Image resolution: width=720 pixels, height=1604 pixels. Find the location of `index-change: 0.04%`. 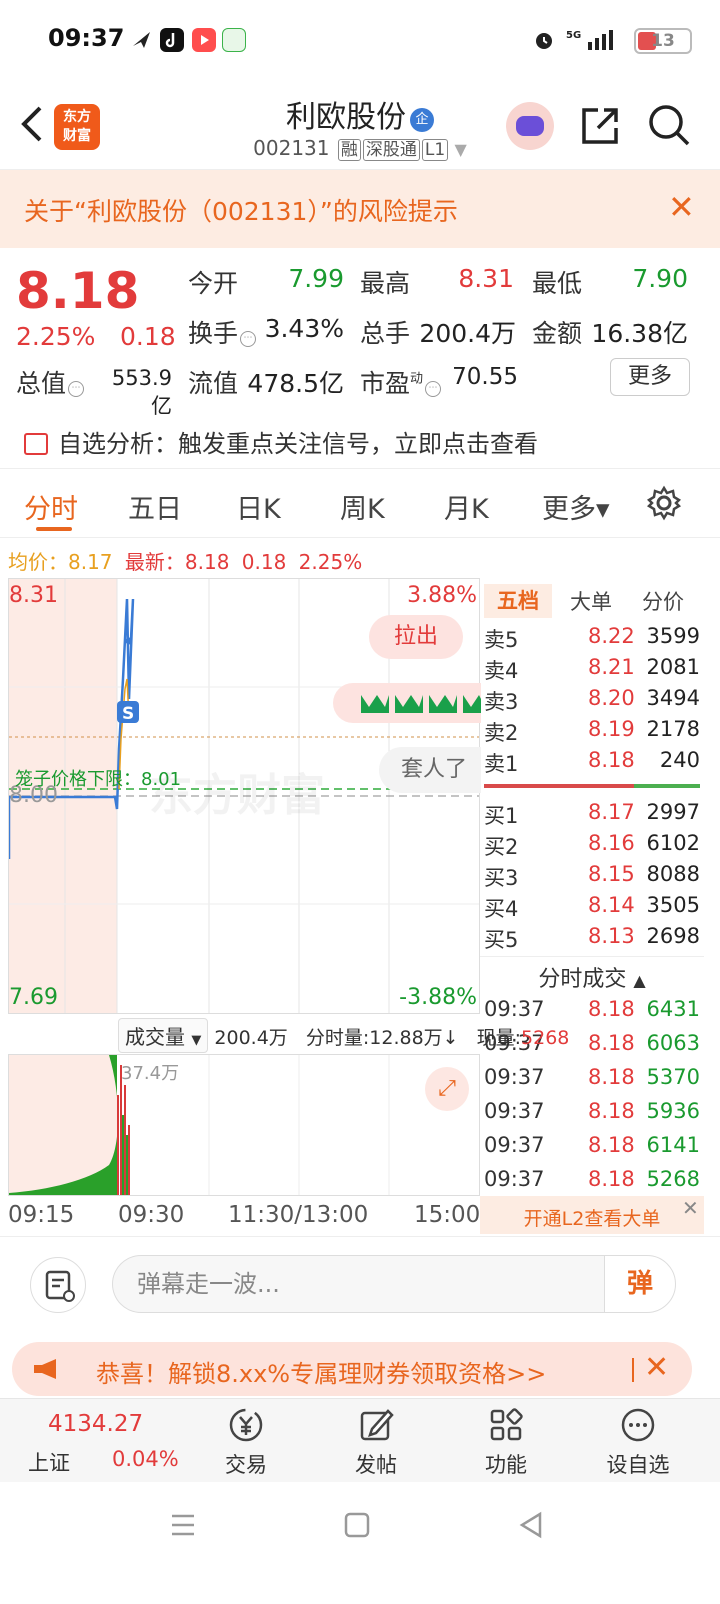

index-change: 0.04% is located at coordinates (145, 1459).